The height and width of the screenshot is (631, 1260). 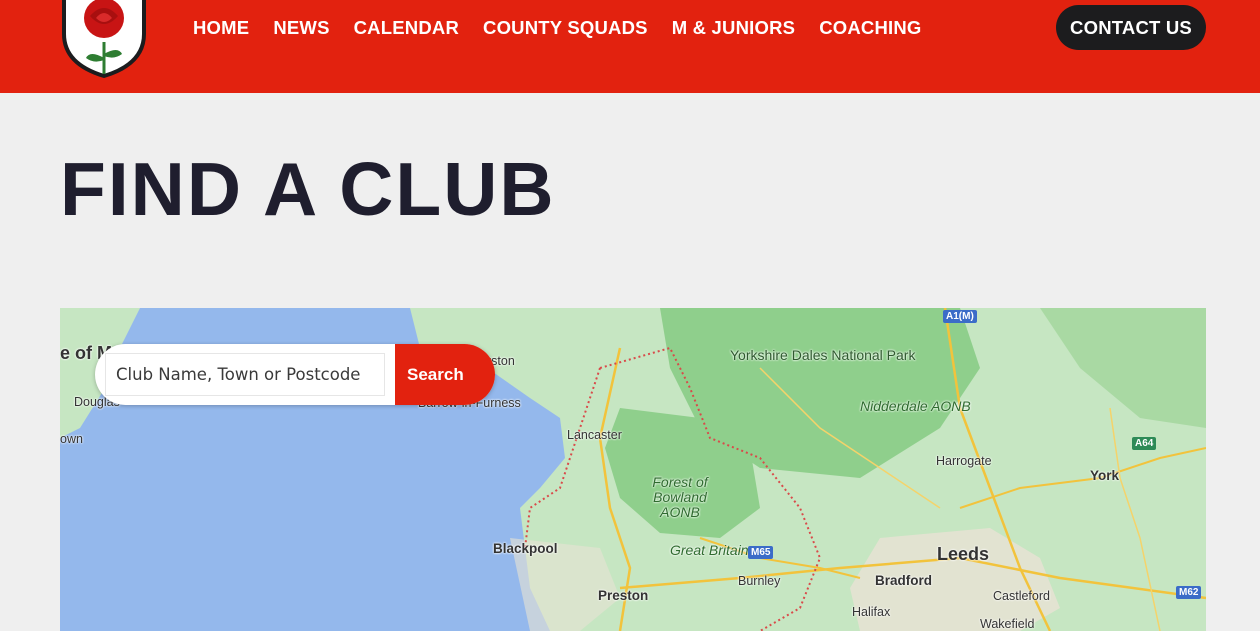 I want to click on map-label-town: own, so click(x=71, y=439).